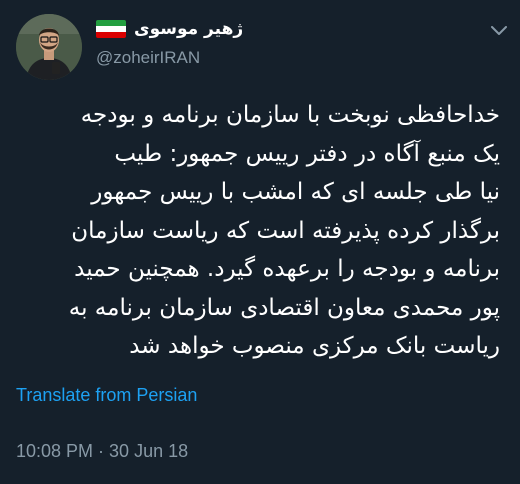  Describe the element at coordinates (285, 230) in the screenshot. I see `tweet-line: برگذار کرده پذیرفته است که ریاست سازمان` at that location.